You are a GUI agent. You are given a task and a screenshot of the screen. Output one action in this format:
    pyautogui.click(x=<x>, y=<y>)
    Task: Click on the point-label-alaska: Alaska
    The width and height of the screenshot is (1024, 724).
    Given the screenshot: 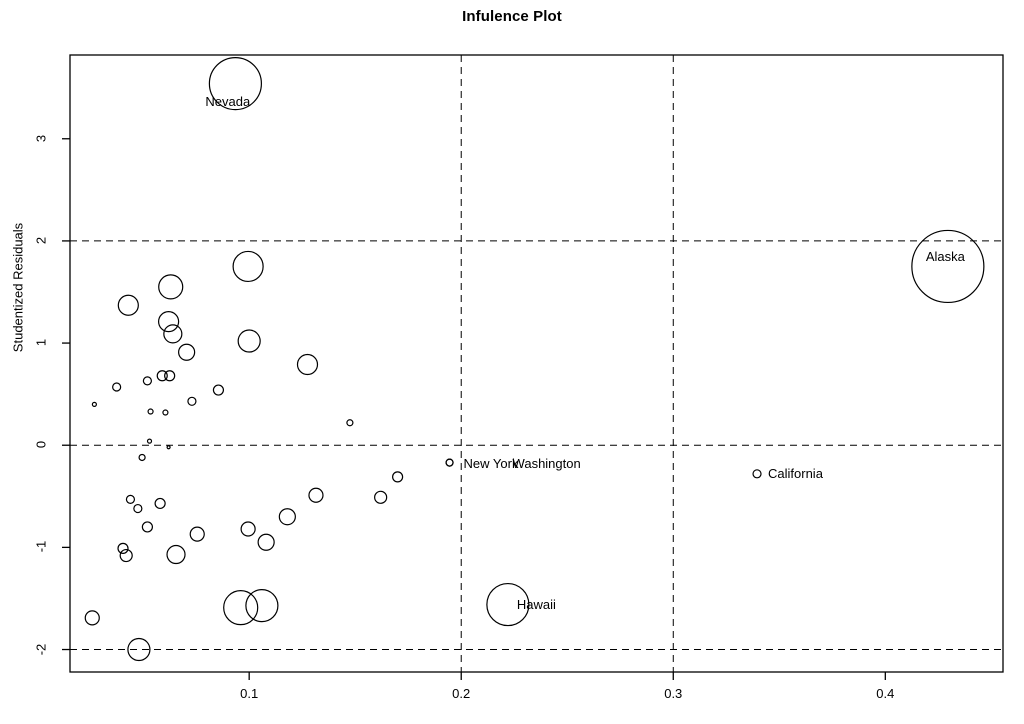 What is the action you would take?
    pyautogui.click(x=945, y=257)
    